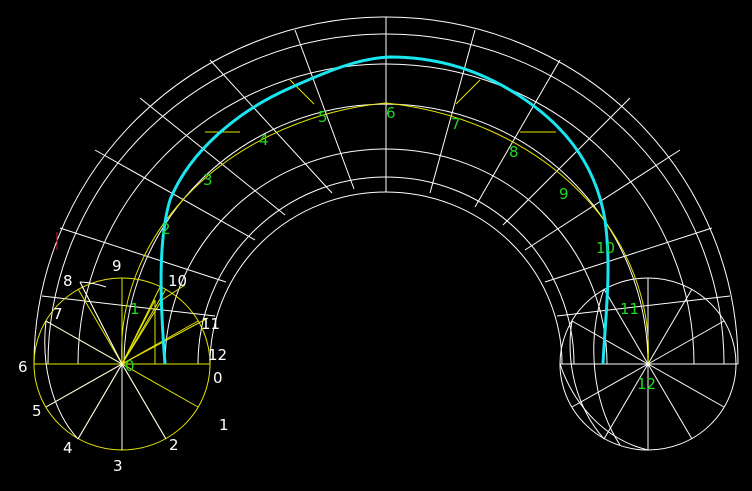 The image size is (752, 491). What do you see at coordinates (224, 425) in the screenshot?
I see `division-label-1: 1` at bounding box center [224, 425].